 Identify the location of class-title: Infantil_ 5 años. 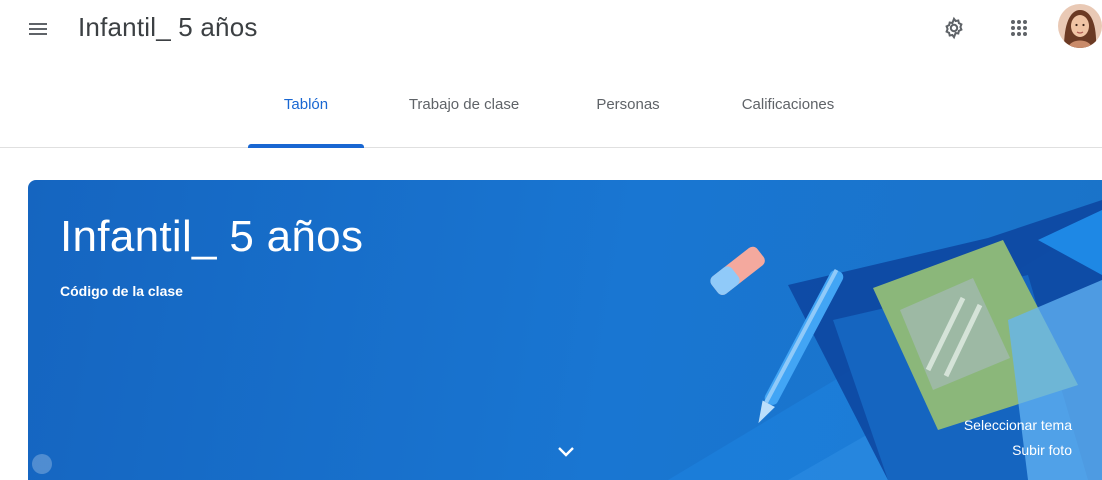
(168, 27).